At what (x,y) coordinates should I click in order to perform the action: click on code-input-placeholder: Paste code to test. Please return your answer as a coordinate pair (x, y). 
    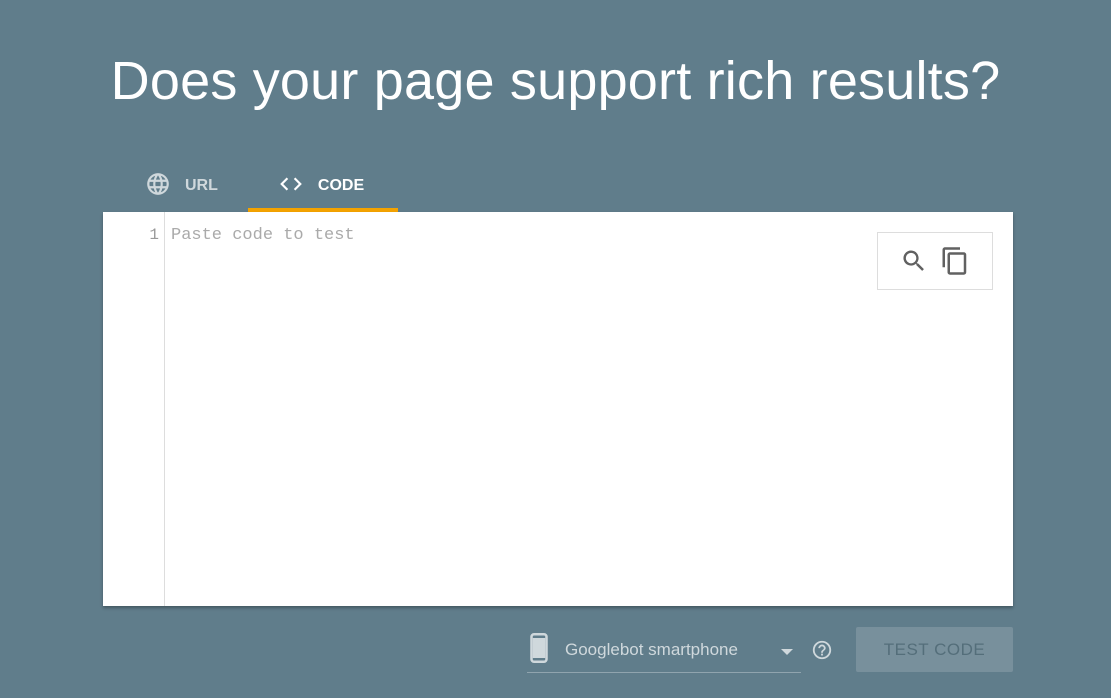
    Looking at the image, I should click on (263, 235).